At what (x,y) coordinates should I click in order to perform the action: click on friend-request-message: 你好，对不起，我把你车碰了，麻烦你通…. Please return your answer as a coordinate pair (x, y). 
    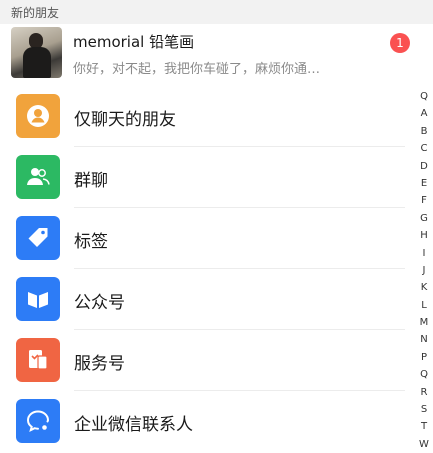
    Looking at the image, I should click on (197, 69).